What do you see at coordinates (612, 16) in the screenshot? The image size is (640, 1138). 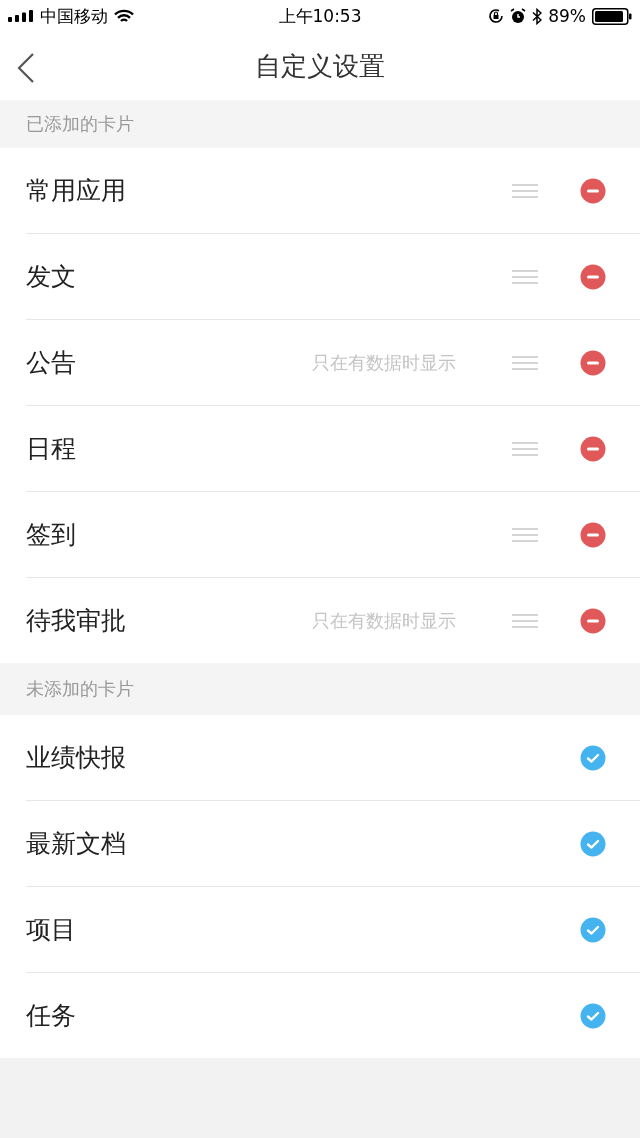 I see `battery-icon` at bounding box center [612, 16].